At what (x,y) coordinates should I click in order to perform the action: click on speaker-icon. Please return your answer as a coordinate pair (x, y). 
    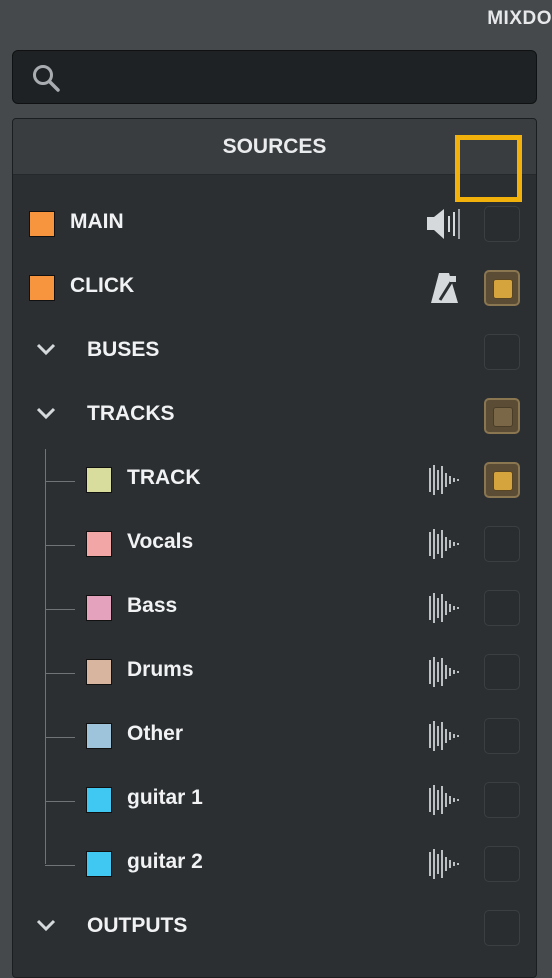
    Looking at the image, I should click on (443, 224).